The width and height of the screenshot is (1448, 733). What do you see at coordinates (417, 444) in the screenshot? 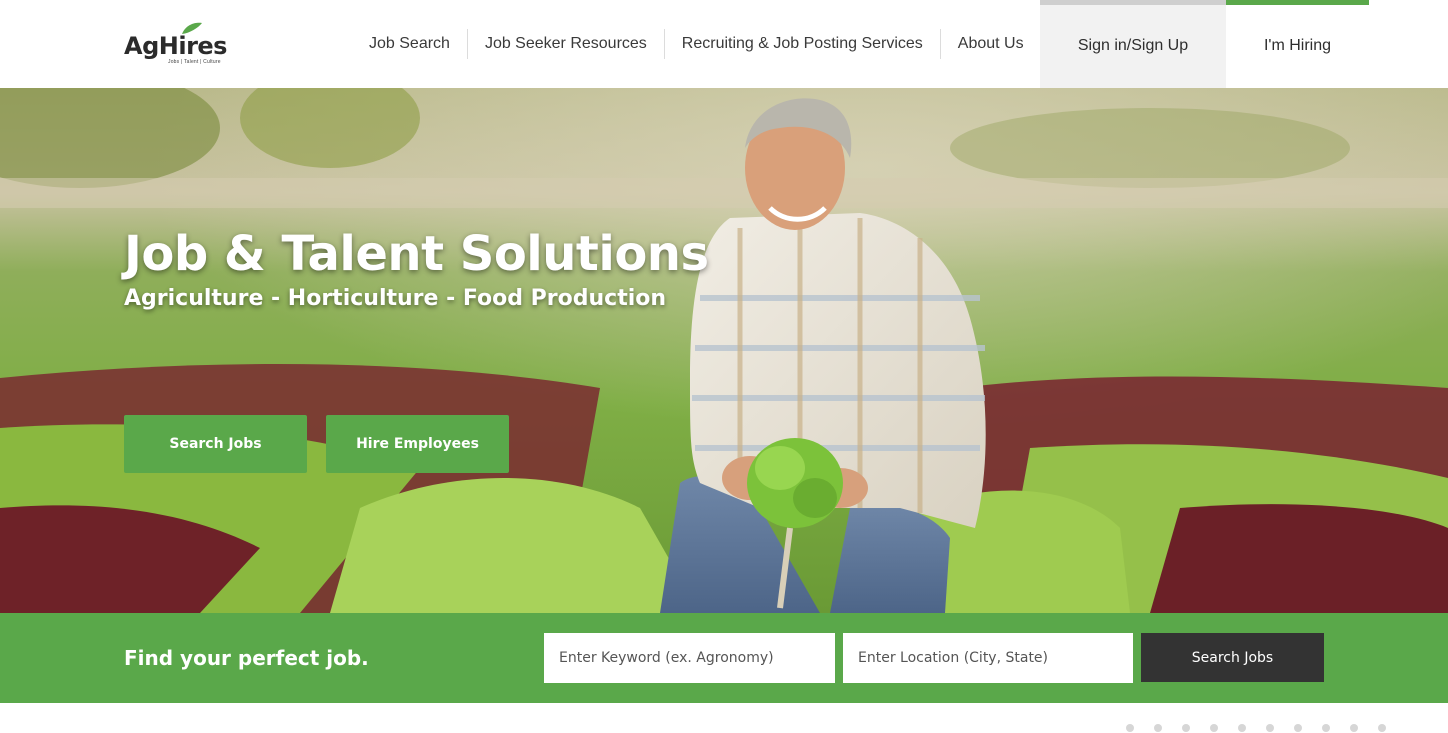
I see `hero-hire-employees-button: Hire Employees` at bounding box center [417, 444].